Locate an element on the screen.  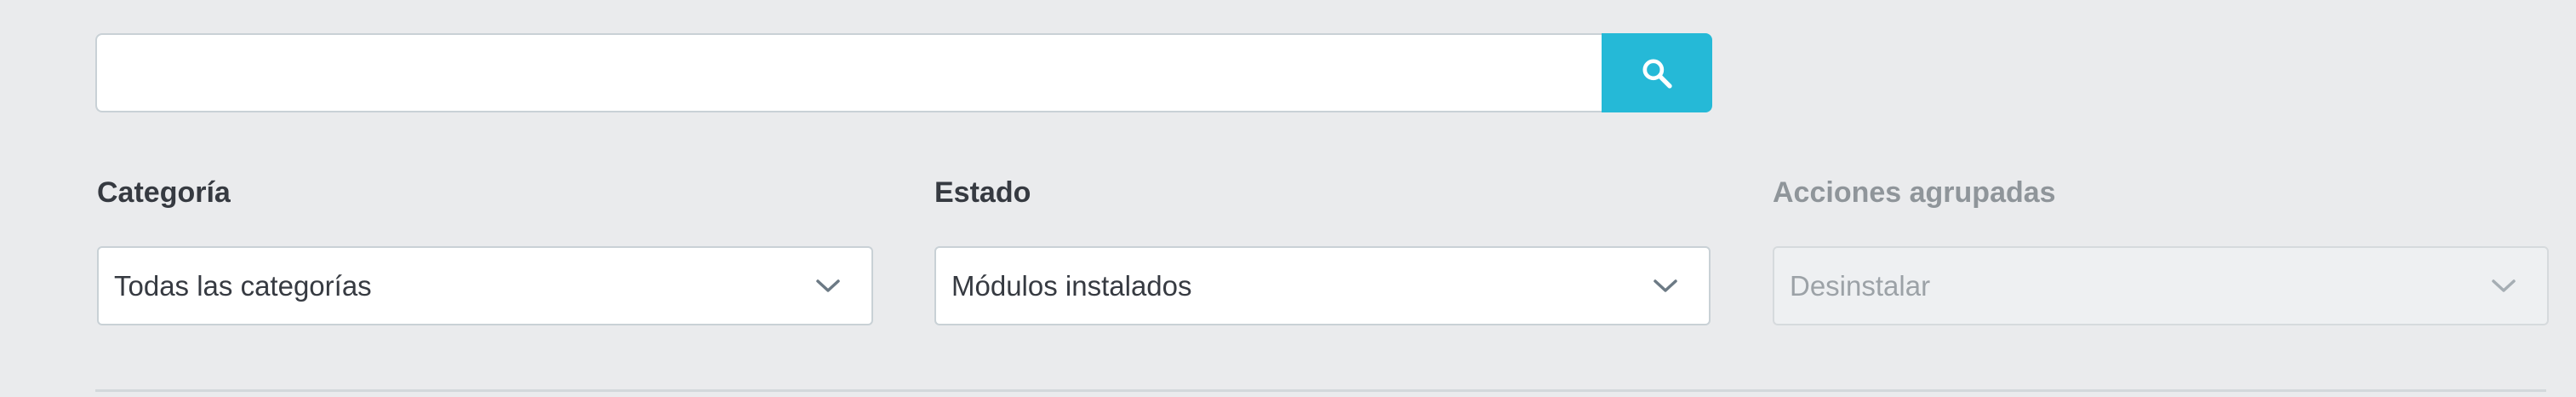
category-select: Todas las categorías is located at coordinates (485, 285).